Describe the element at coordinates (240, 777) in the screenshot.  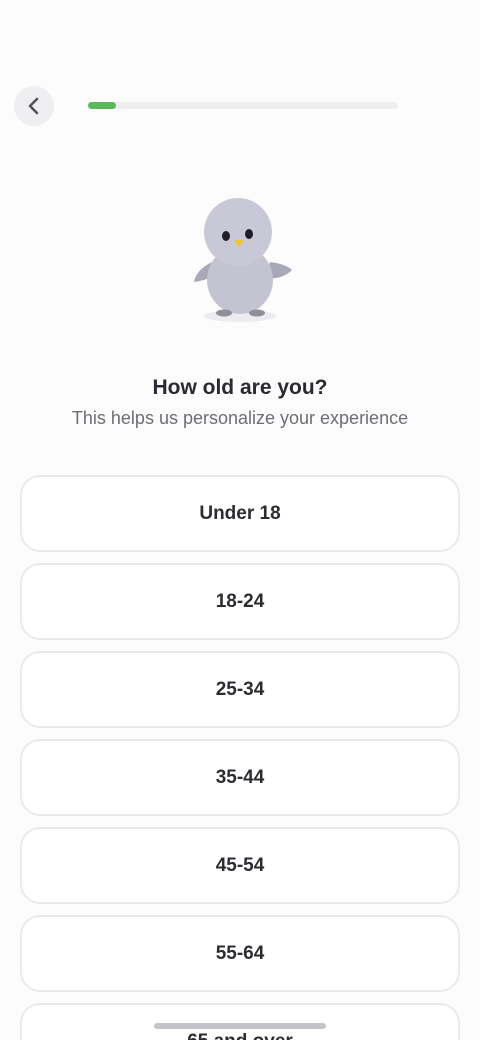
I see `age-option-35-44: 35-44` at that location.